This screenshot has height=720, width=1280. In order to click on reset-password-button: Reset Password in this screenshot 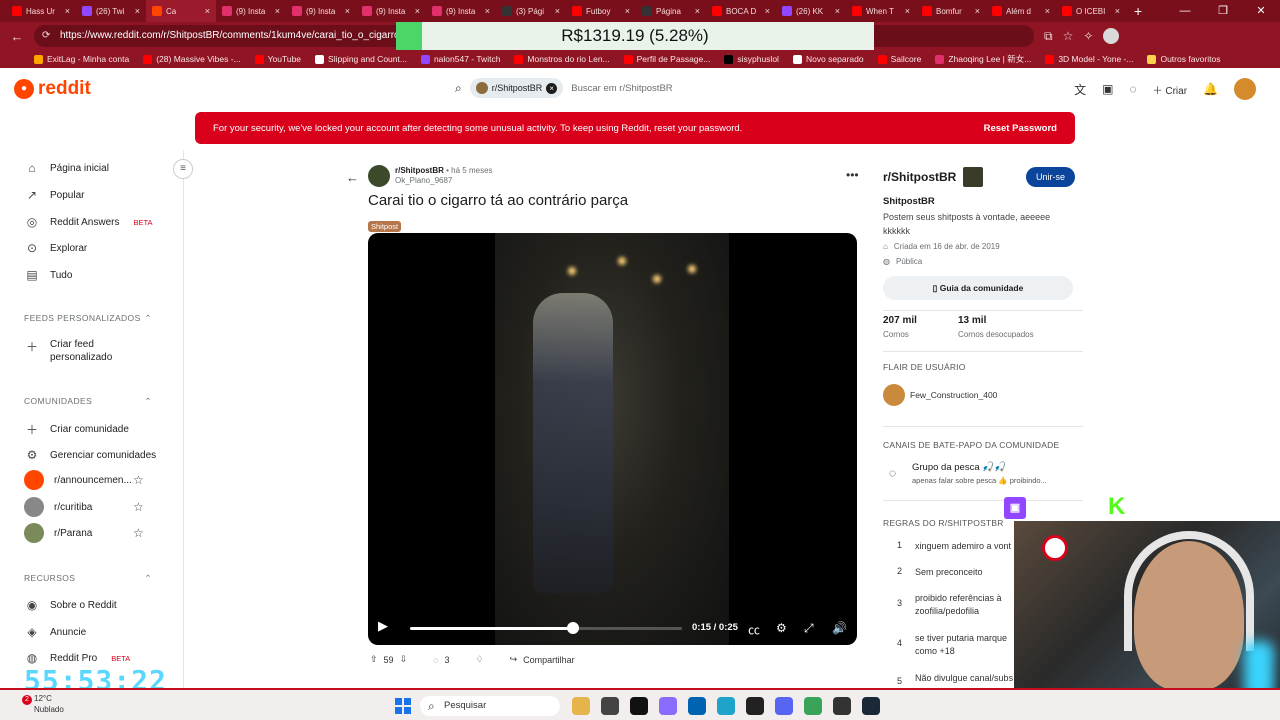, I will do `click(1020, 128)`.